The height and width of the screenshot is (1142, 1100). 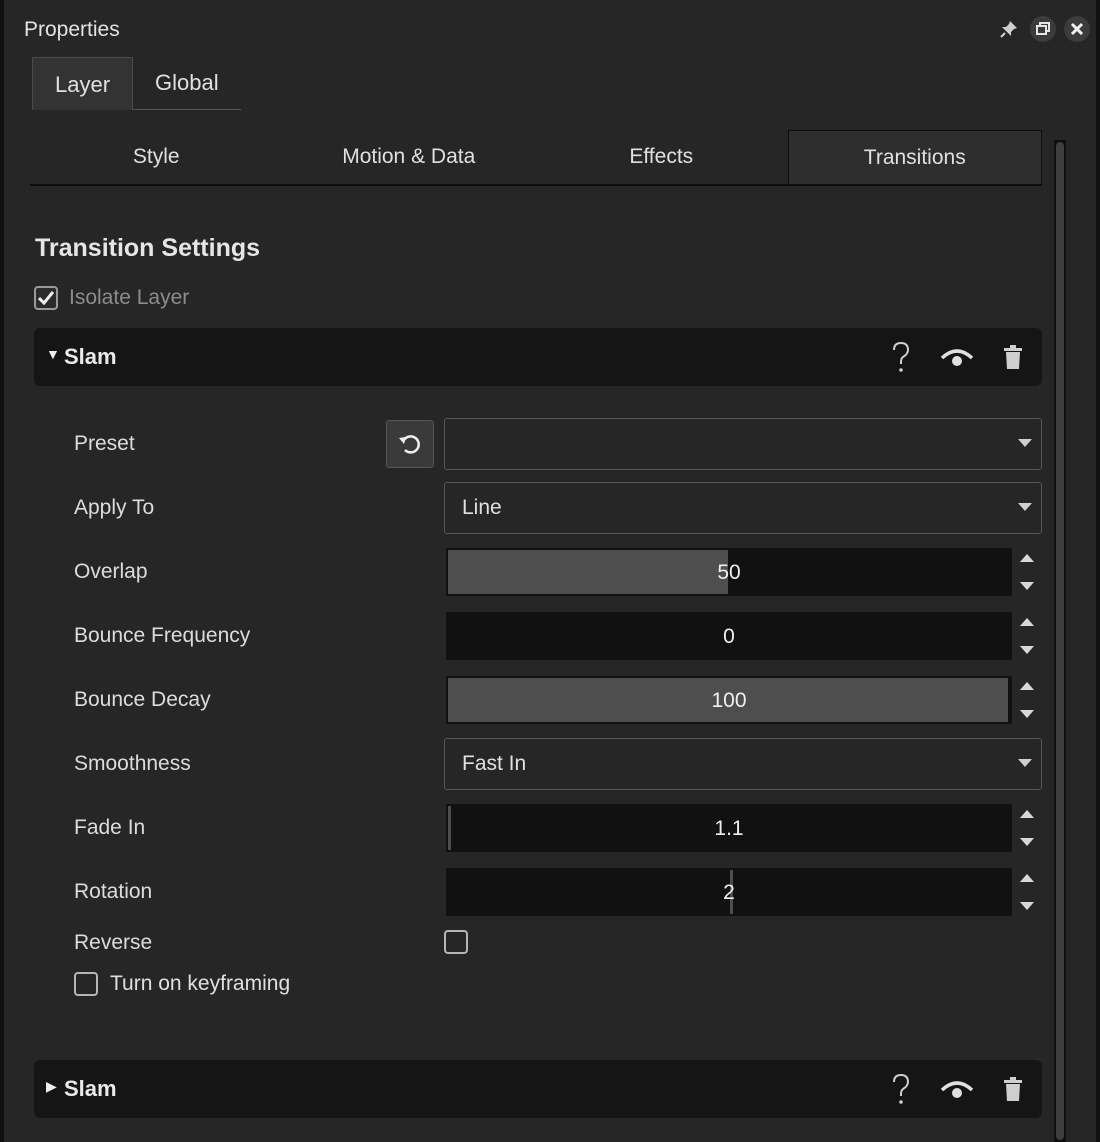 I want to click on sub-tabs: Style Motion & Data Effects Transitions, so click(x=536, y=158).